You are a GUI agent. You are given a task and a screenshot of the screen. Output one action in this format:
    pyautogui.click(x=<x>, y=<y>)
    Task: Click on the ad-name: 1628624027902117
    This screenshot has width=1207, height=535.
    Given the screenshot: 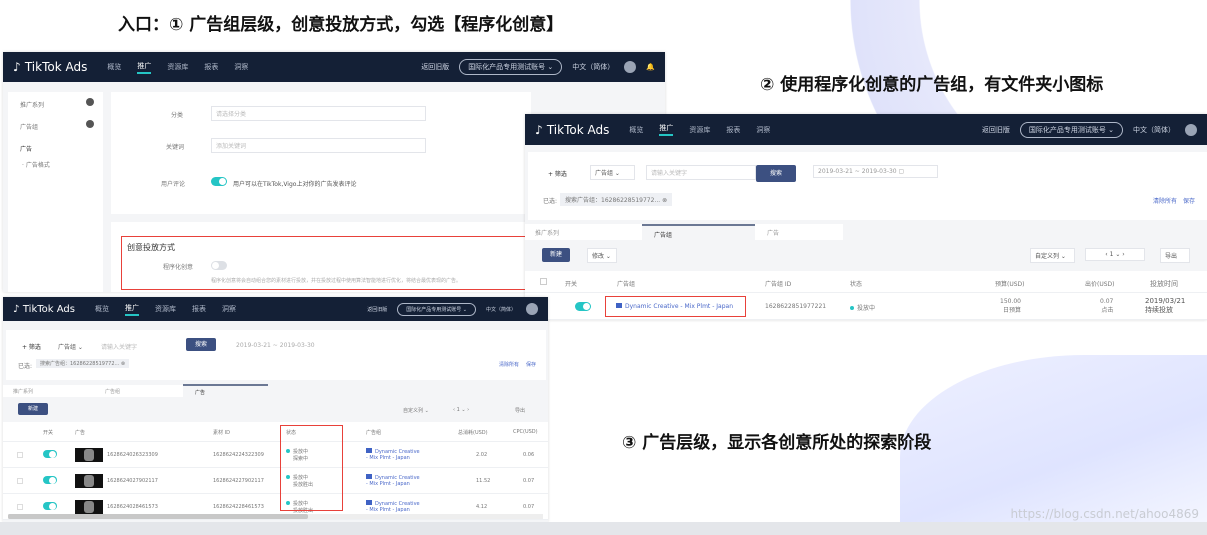 What is the action you would take?
    pyautogui.click(x=132, y=481)
    